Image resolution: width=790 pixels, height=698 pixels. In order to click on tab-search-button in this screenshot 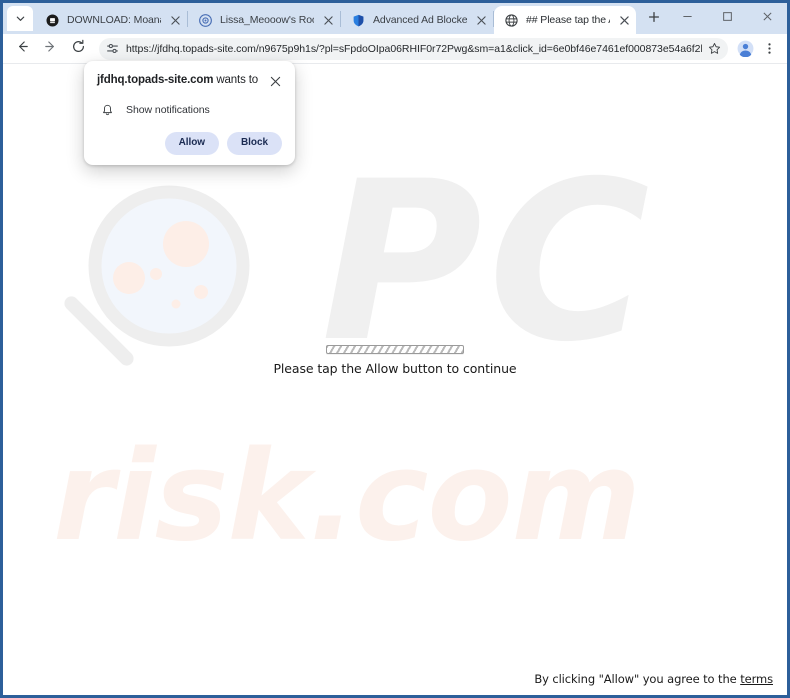, I will do `click(20, 18)`.